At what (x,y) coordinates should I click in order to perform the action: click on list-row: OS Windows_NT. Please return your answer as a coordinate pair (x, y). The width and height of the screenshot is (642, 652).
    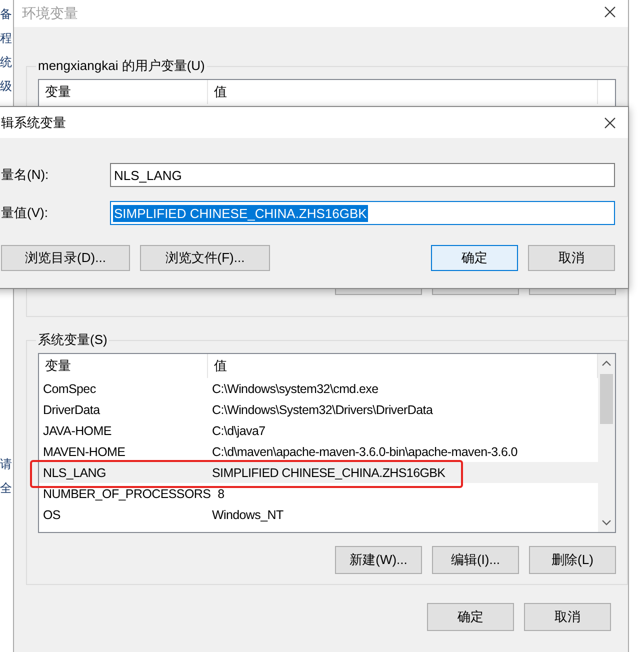
    Looking at the image, I should click on (318, 514).